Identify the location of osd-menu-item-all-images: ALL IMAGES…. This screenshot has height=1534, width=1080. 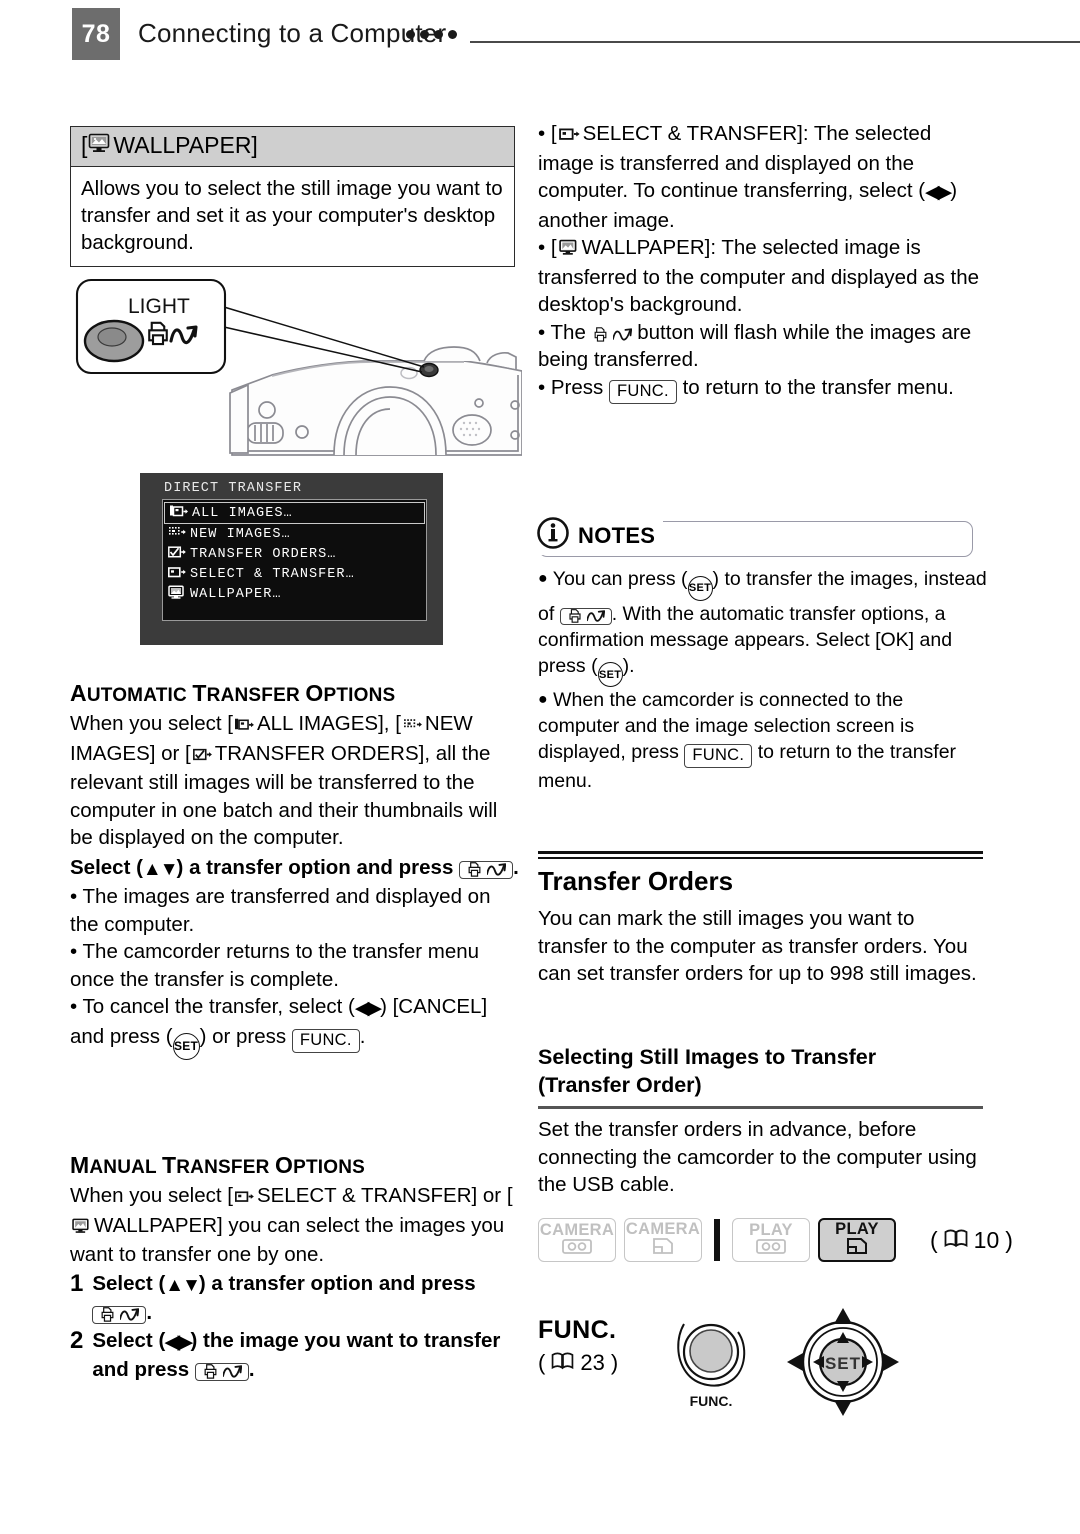
(294, 513).